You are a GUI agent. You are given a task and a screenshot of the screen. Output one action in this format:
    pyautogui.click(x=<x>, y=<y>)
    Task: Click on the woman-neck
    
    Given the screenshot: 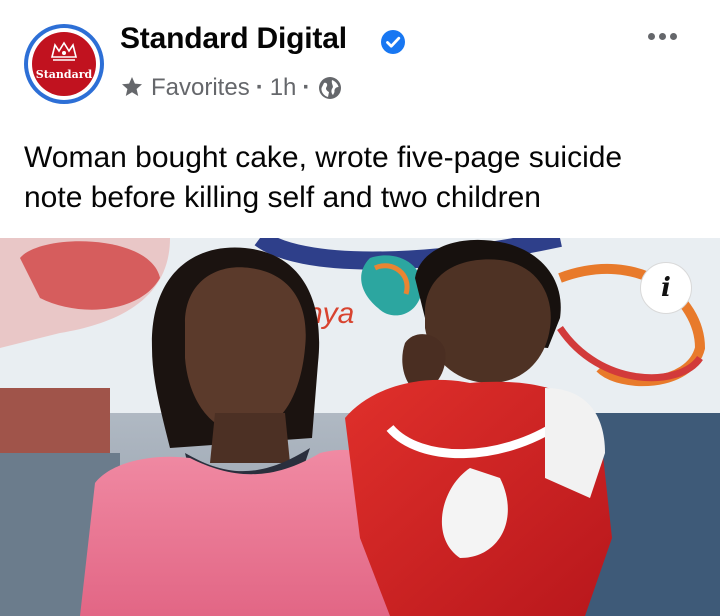 What is the action you would take?
    pyautogui.click(x=250, y=438)
    